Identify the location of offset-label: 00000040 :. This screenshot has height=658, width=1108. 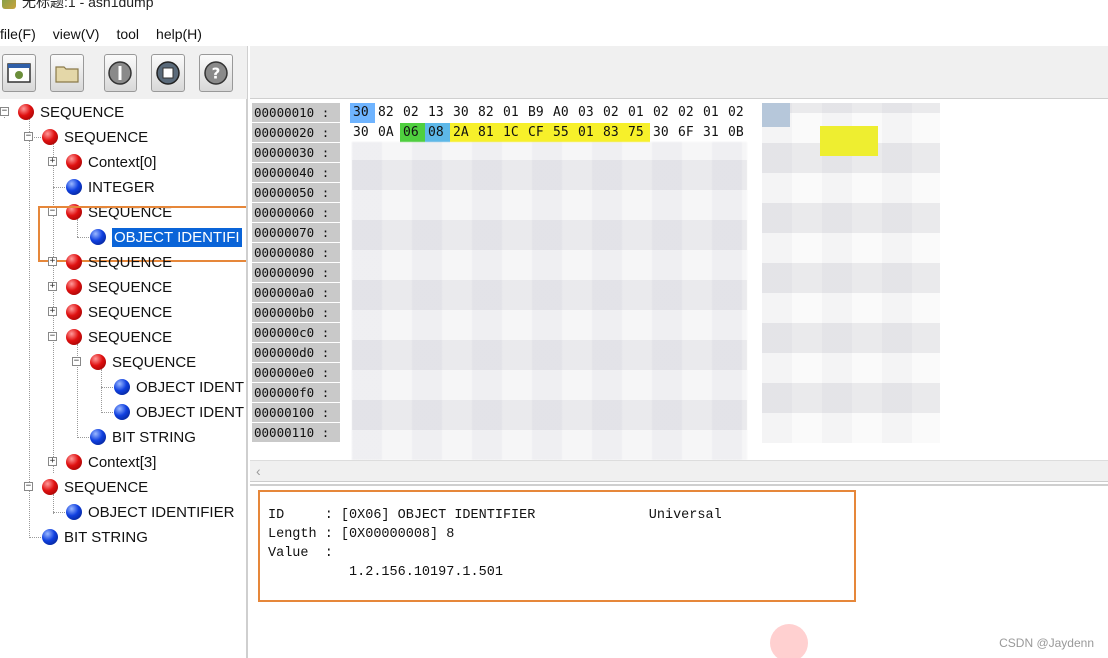
(296, 173).